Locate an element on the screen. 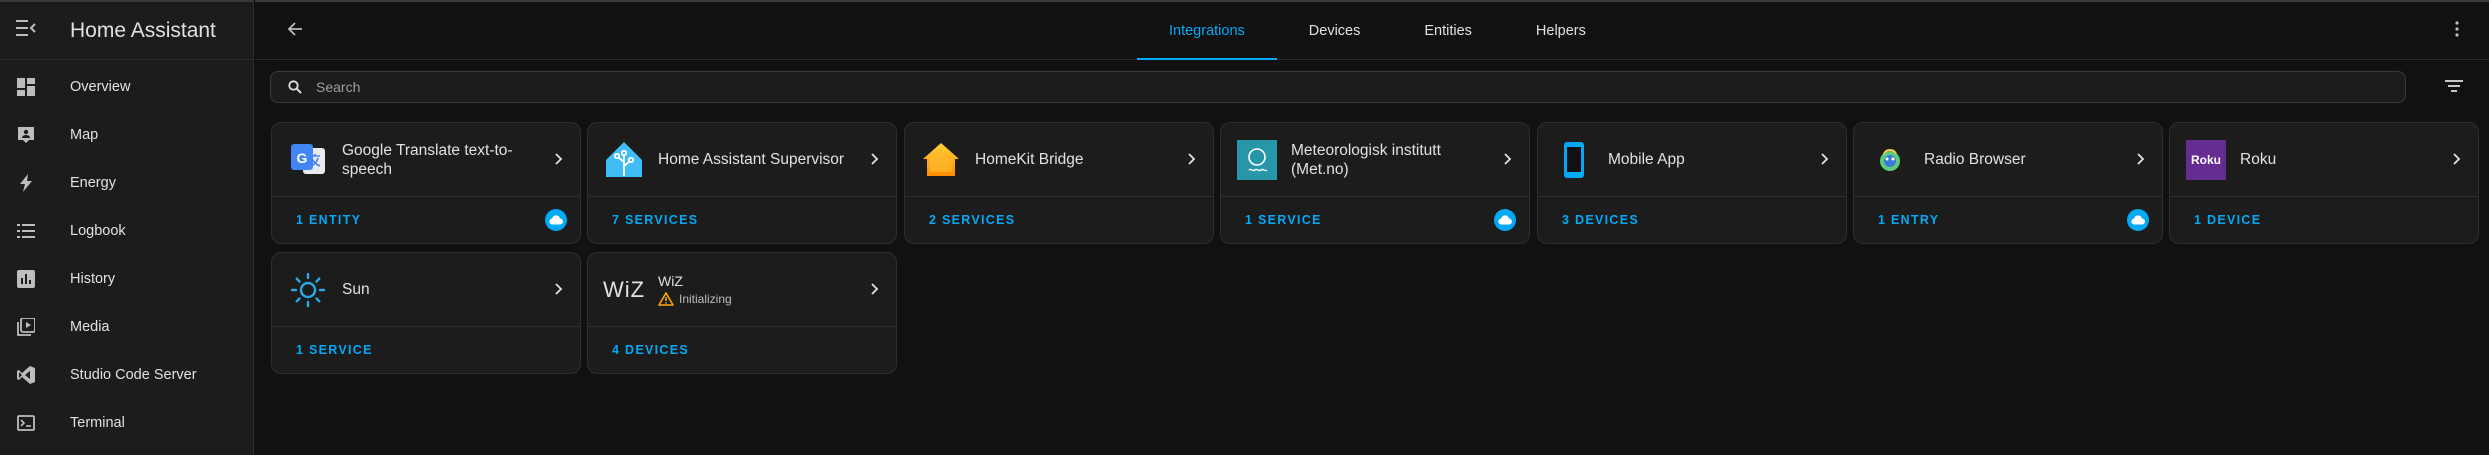  integration-card: Sun 1 SERVICE is located at coordinates (426, 313).